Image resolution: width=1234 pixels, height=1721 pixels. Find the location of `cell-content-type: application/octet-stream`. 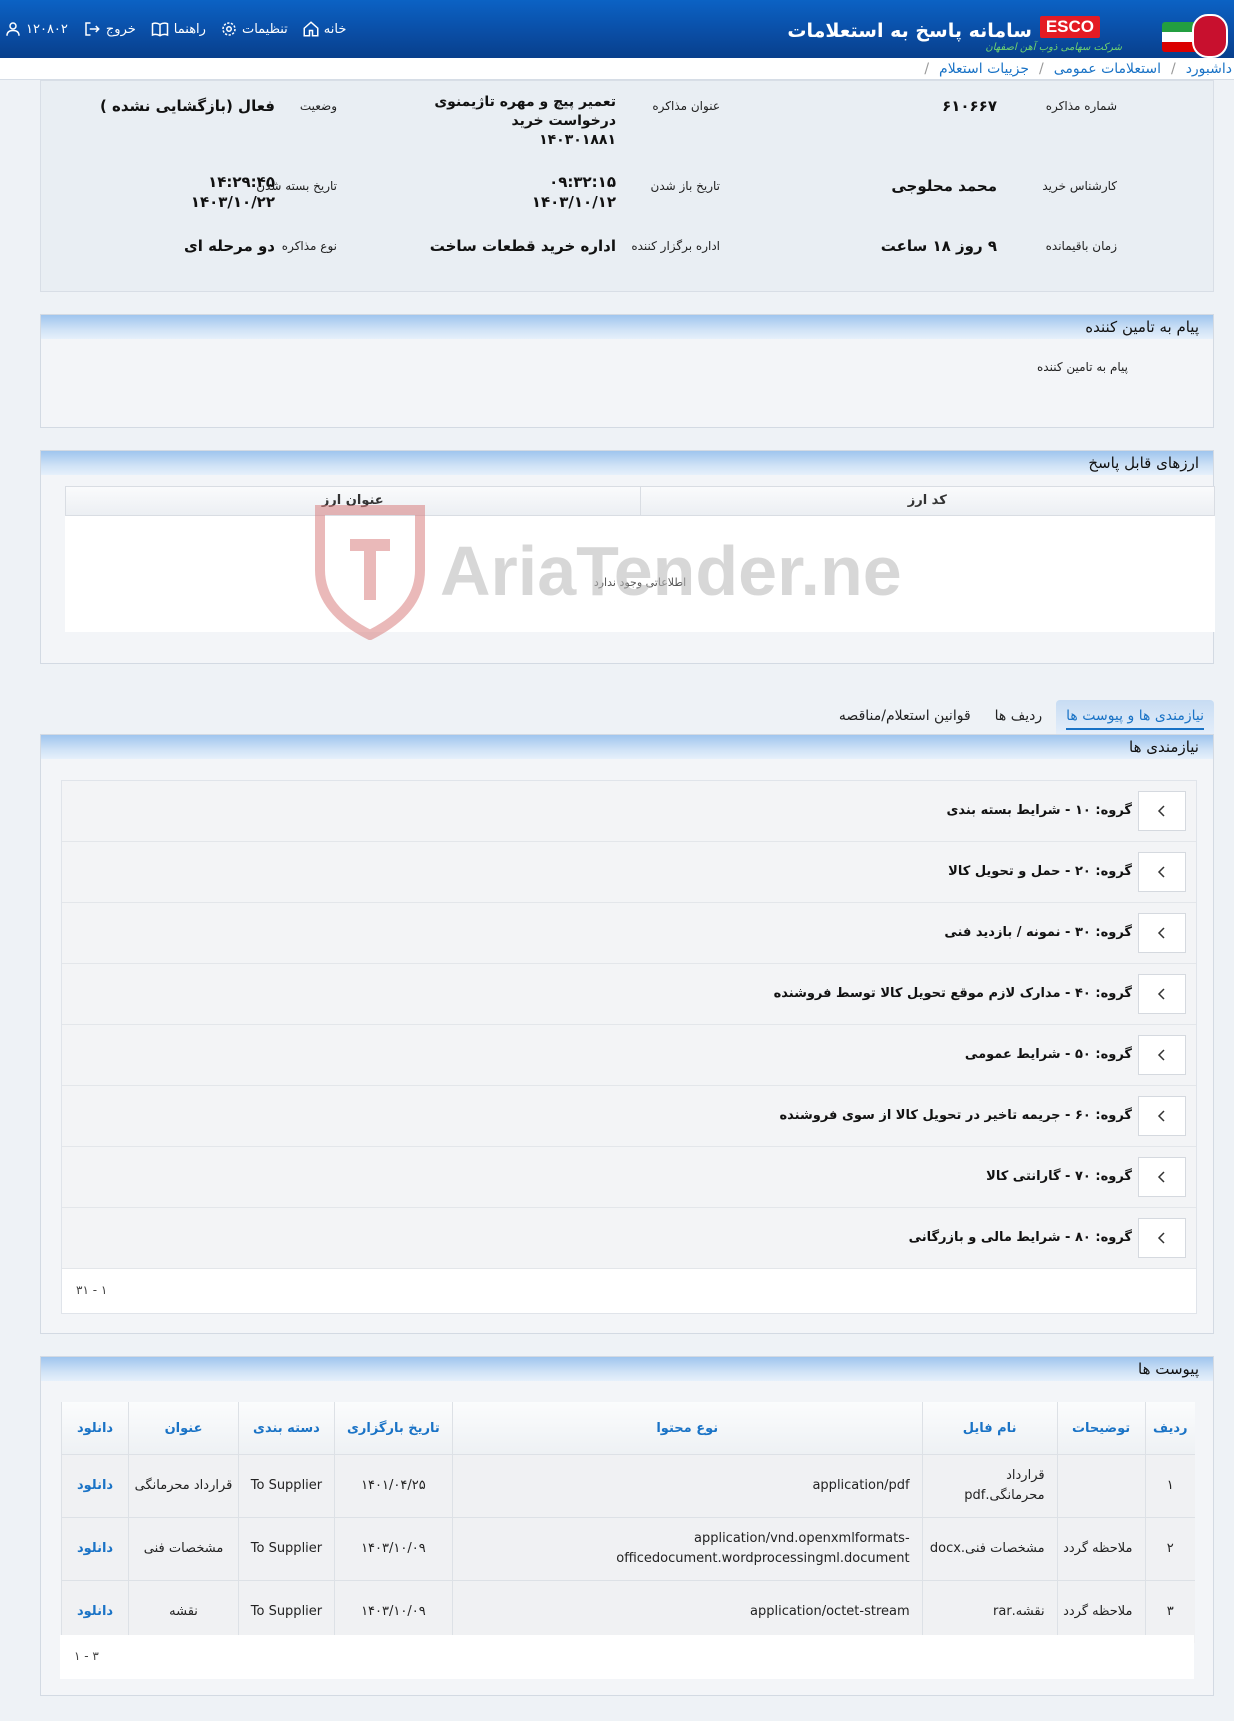

cell-content-type: application/octet-stream is located at coordinates (687, 1611).